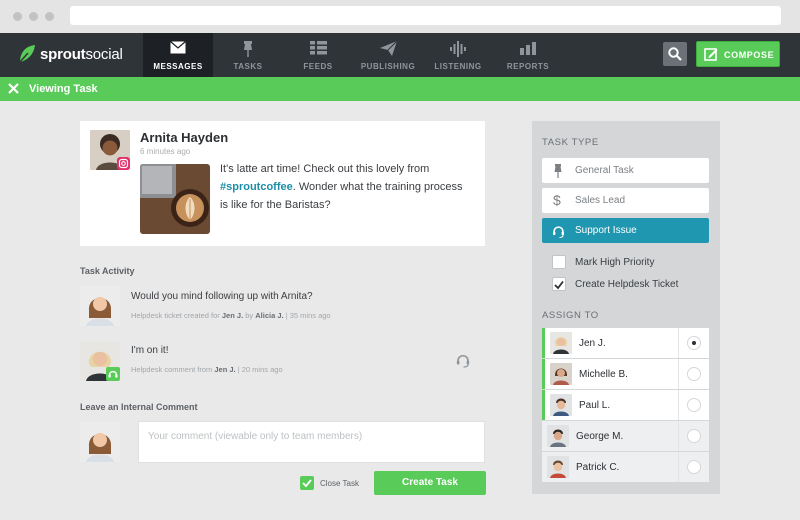 The width and height of the screenshot is (800, 520). Describe the element at coordinates (625, 343) in the screenshot. I see `assignee-row: Jen J.` at that location.